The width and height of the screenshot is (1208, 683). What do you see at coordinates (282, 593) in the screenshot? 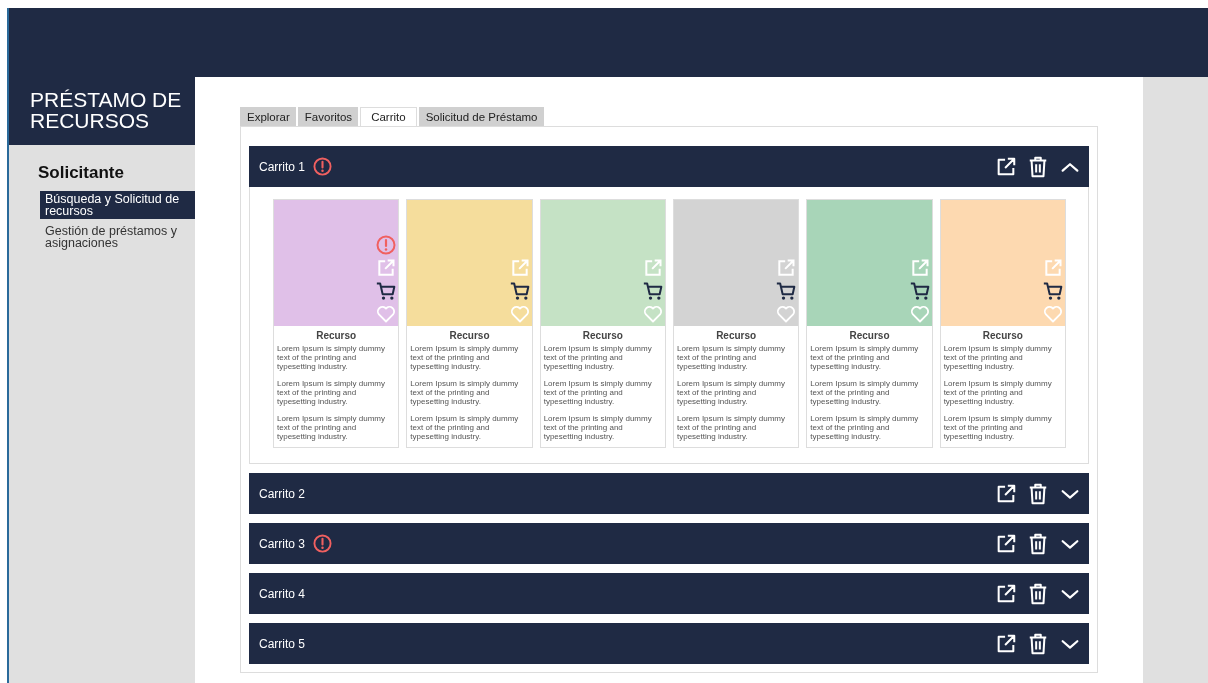
I see `cart-title: Carrito 4` at bounding box center [282, 593].